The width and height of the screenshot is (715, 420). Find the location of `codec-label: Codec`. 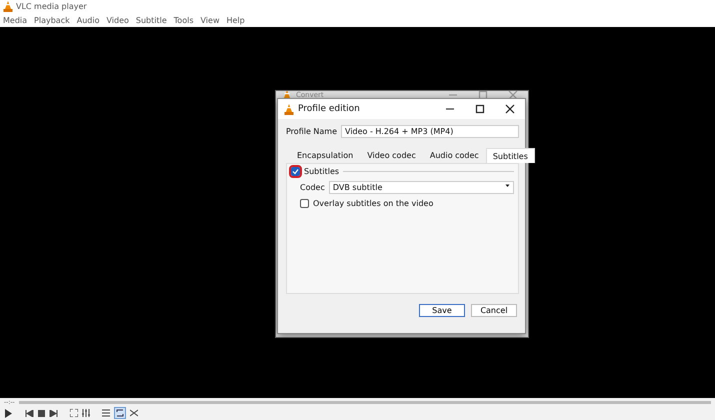

codec-label: Codec is located at coordinates (312, 187).